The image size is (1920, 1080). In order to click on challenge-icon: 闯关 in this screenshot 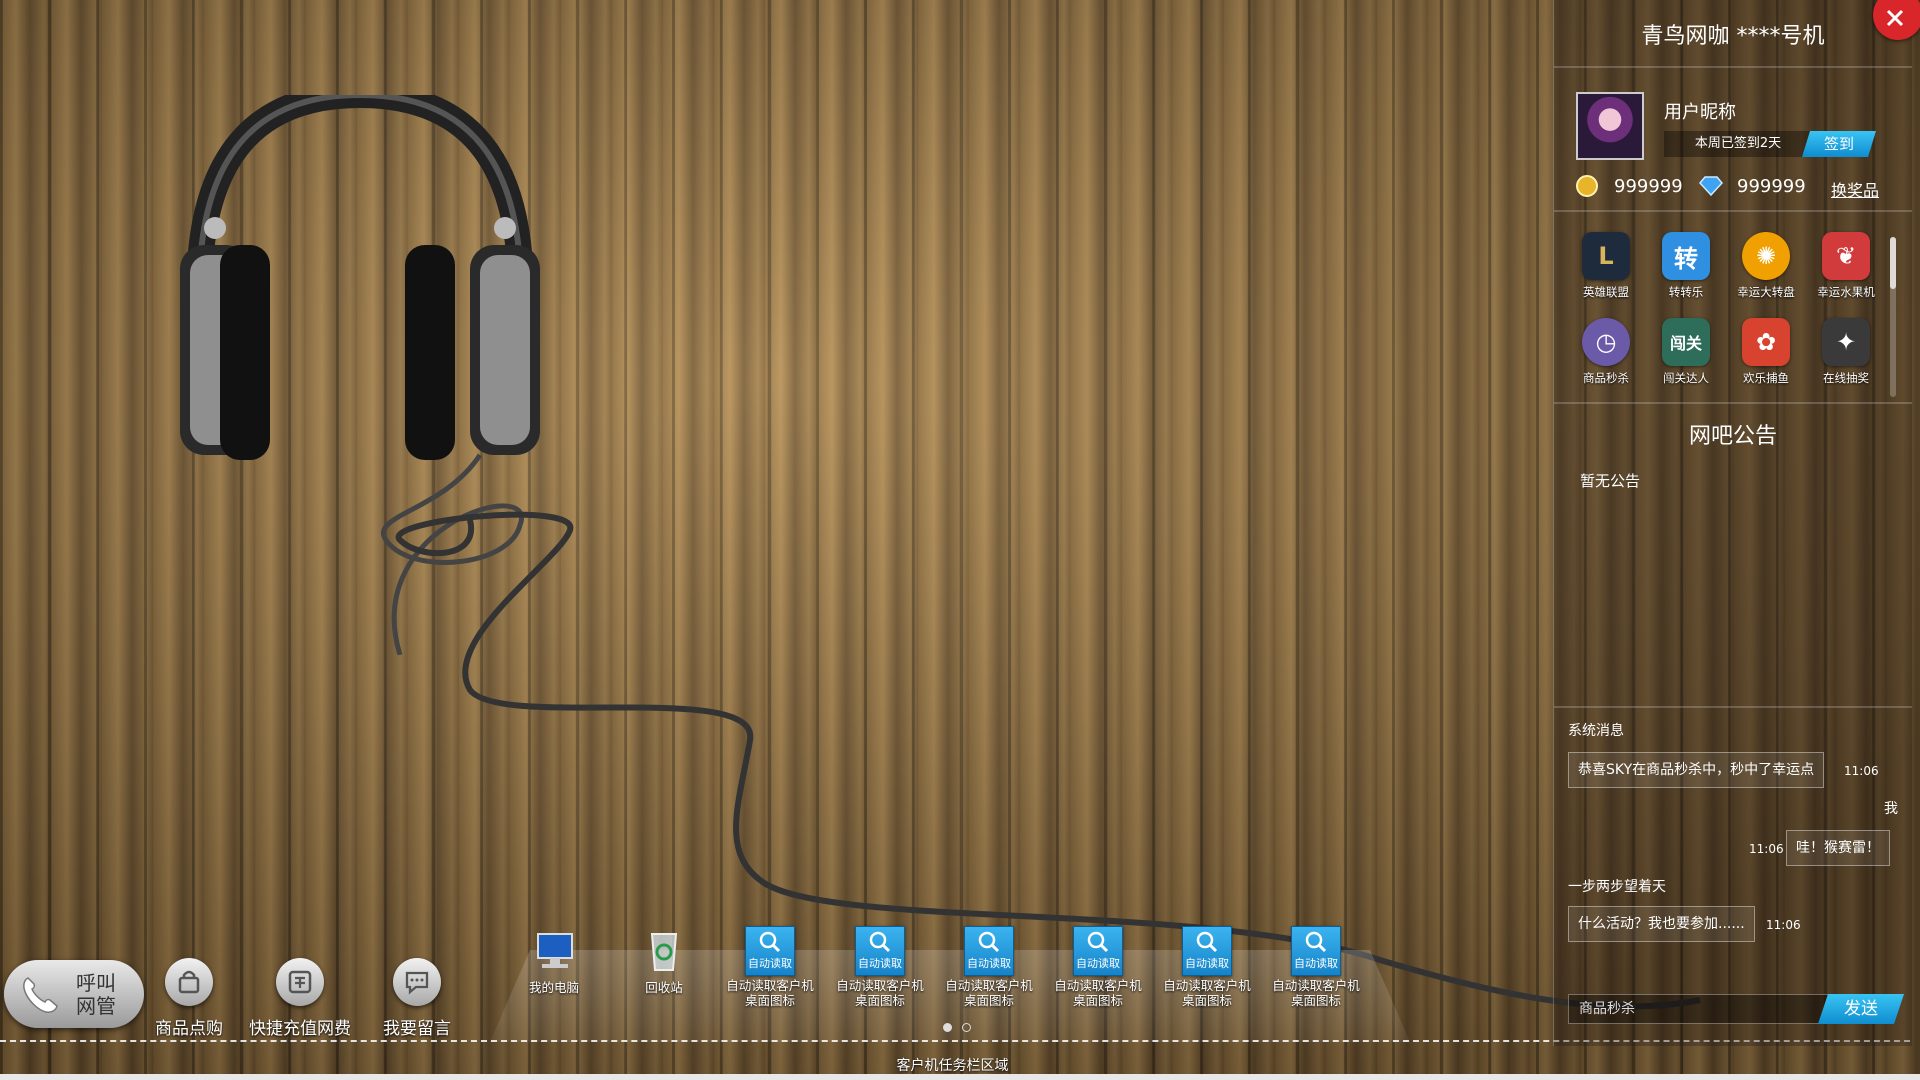, I will do `click(1686, 342)`.